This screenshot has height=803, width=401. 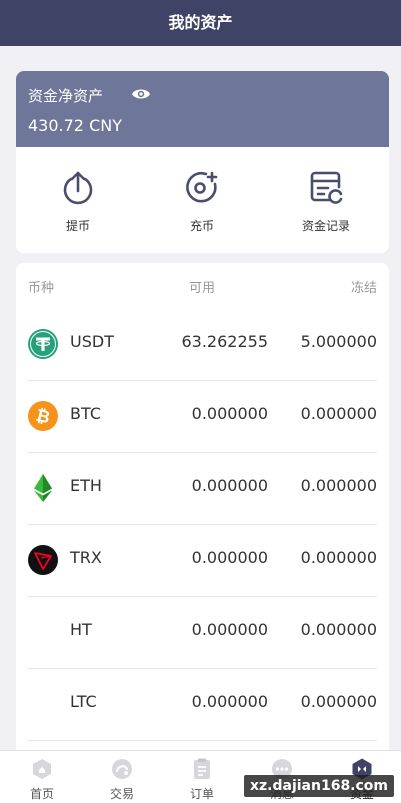 I want to click on tab-order-label: 订单, so click(x=201, y=794).